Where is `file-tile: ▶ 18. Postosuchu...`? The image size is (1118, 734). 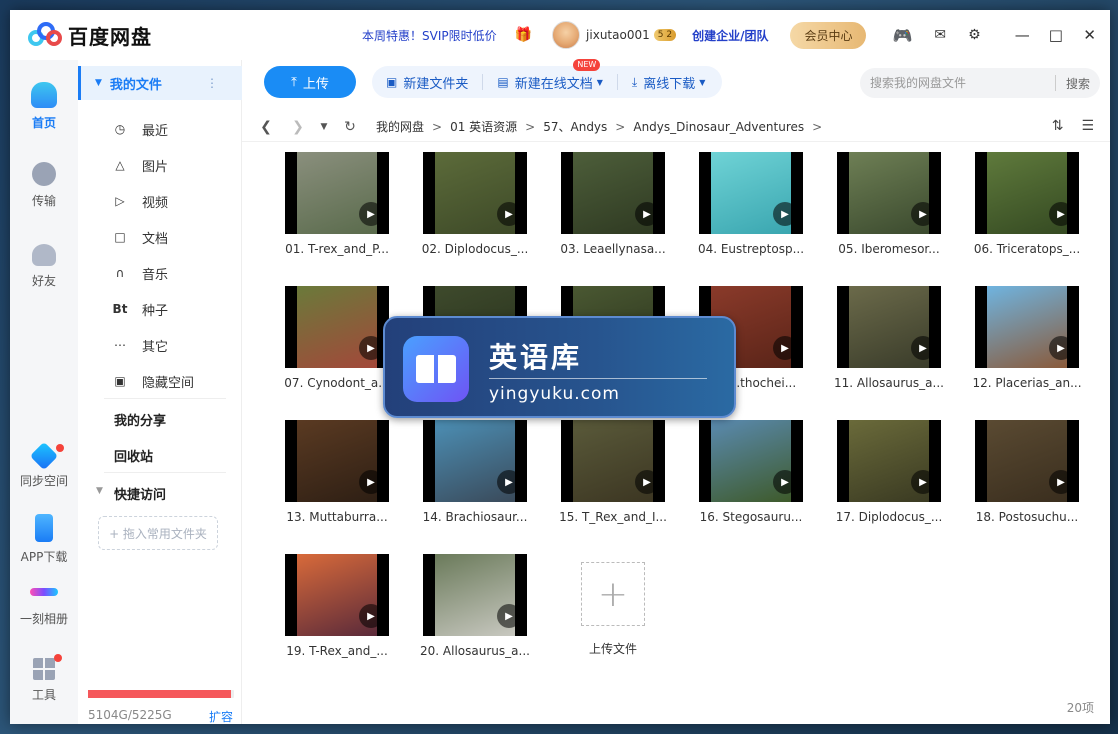 file-tile: ▶ 18. Postosuchu... is located at coordinates (1027, 472).